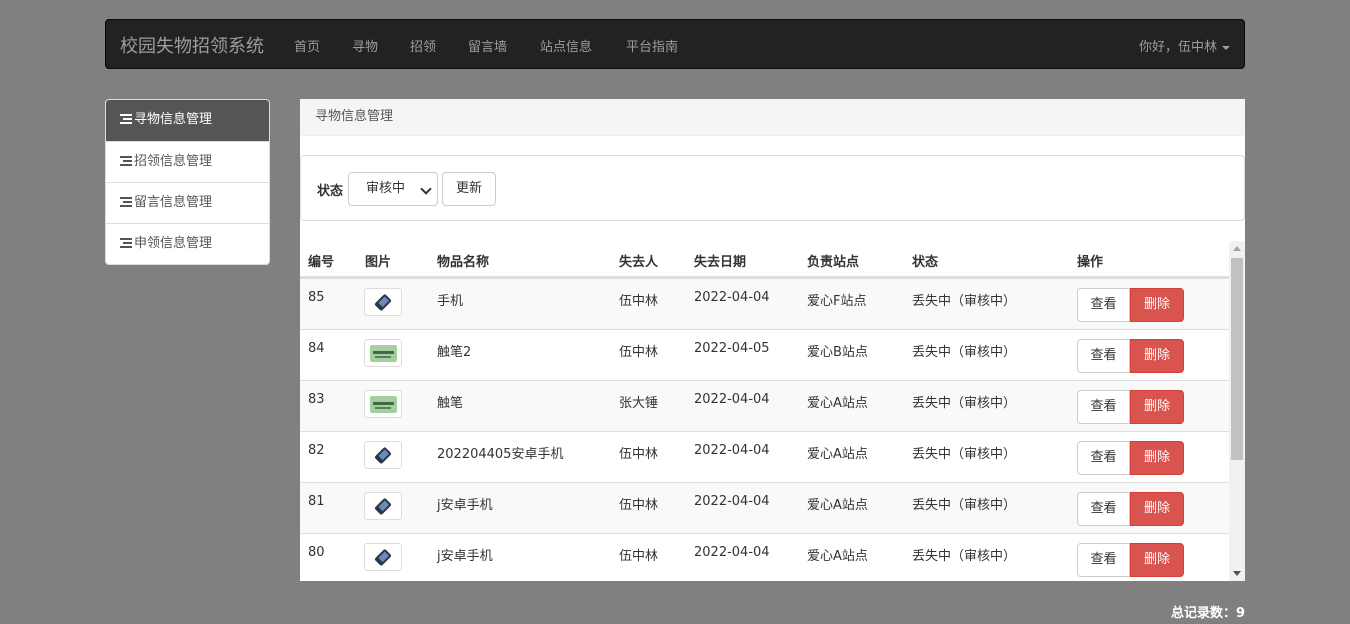 The width and height of the screenshot is (1350, 624). What do you see at coordinates (173, 119) in the screenshot?
I see `sidebar-item-label: 寻物信息管理` at bounding box center [173, 119].